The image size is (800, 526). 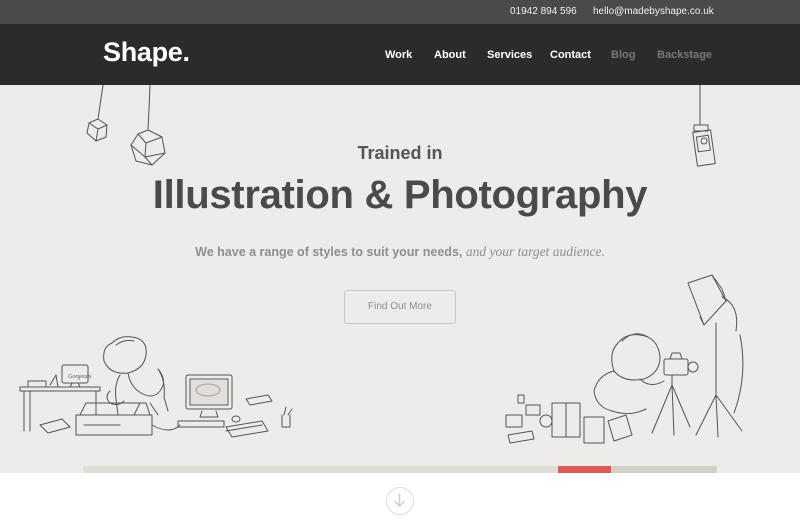 What do you see at coordinates (623, 55) in the screenshot?
I see `nav-blog: Blog` at bounding box center [623, 55].